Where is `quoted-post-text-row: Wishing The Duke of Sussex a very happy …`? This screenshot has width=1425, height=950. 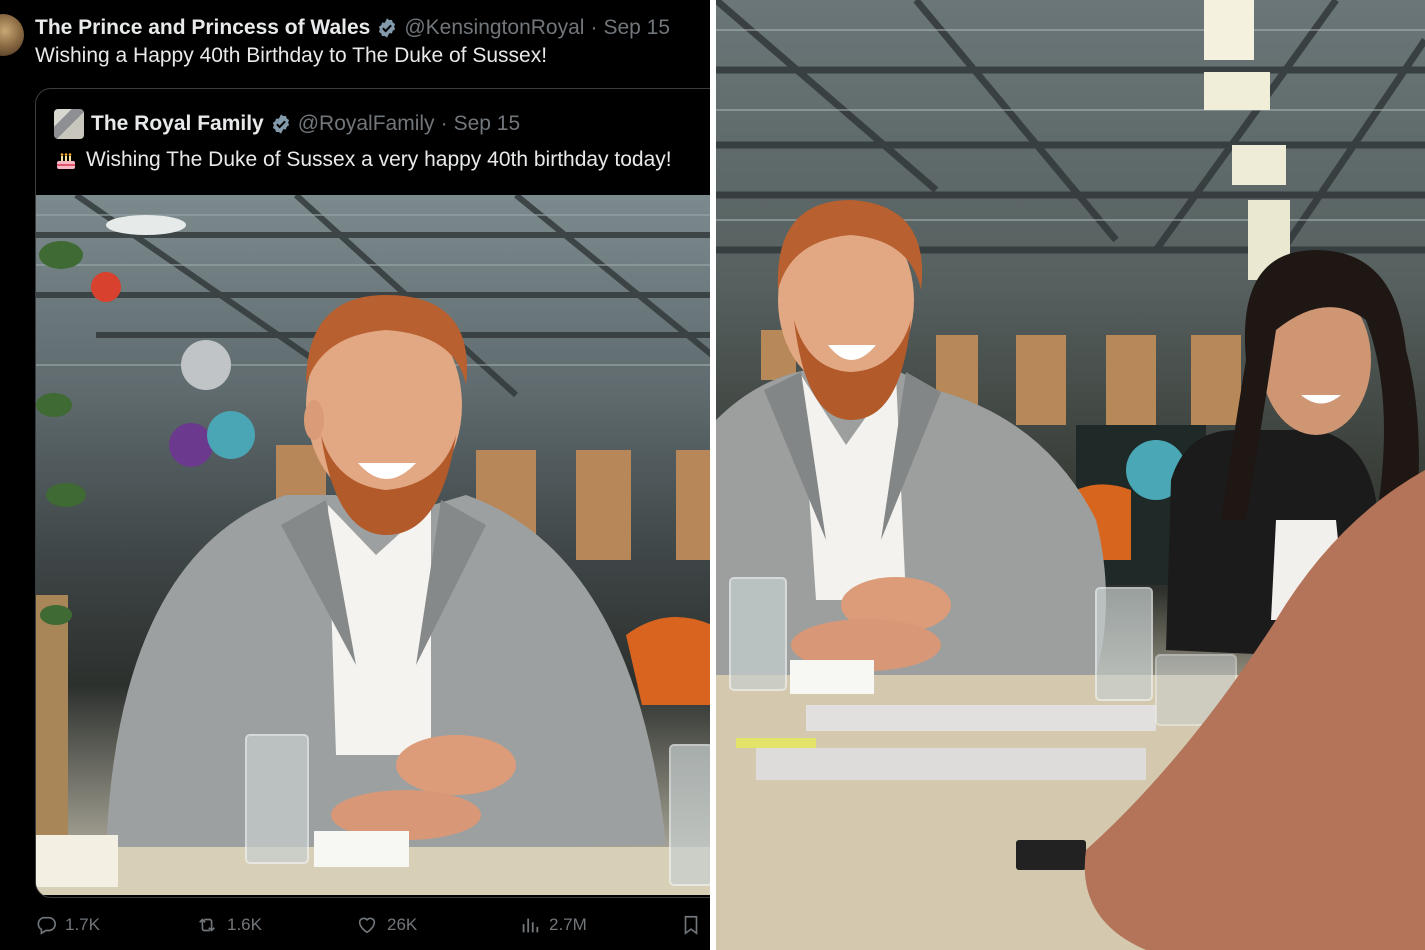 quoted-post-text-row: Wishing The Duke of Sussex a very happy … is located at coordinates (363, 160).